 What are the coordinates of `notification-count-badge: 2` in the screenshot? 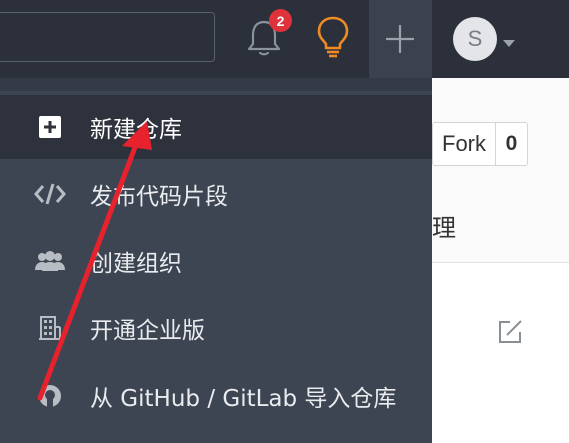 It's located at (280, 20).